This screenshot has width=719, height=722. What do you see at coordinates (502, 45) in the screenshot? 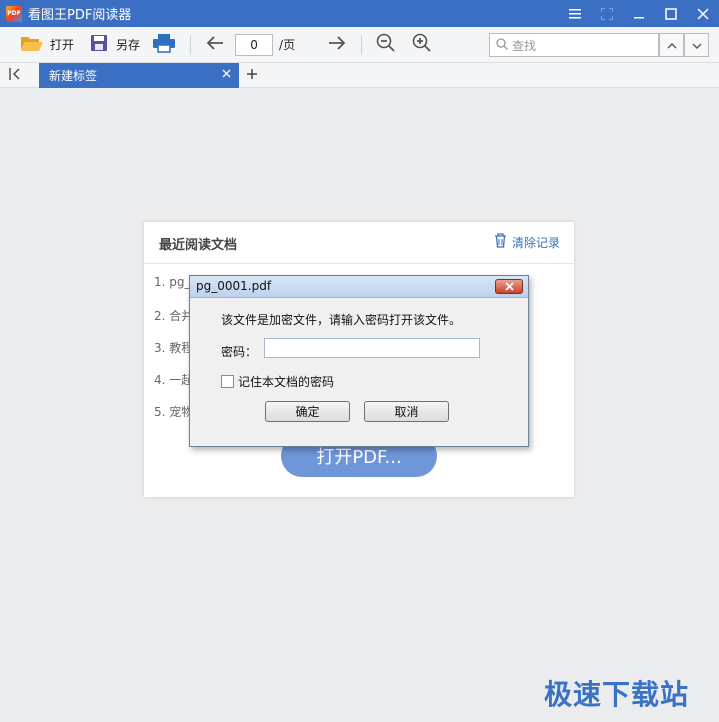
I see `search-icon` at bounding box center [502, 45].